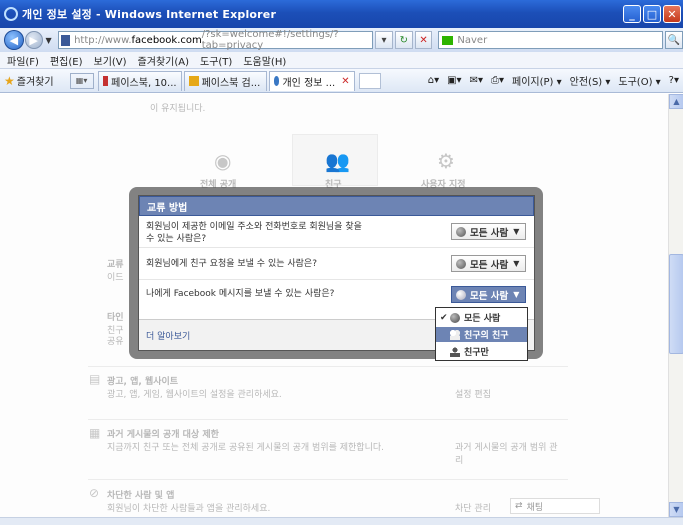 The height and width of the screenshot is (525, 683). Describe the element at coordinates (115, 278) in the screenshot. I see `bg-section-interaction-sub: 이드` at that location.